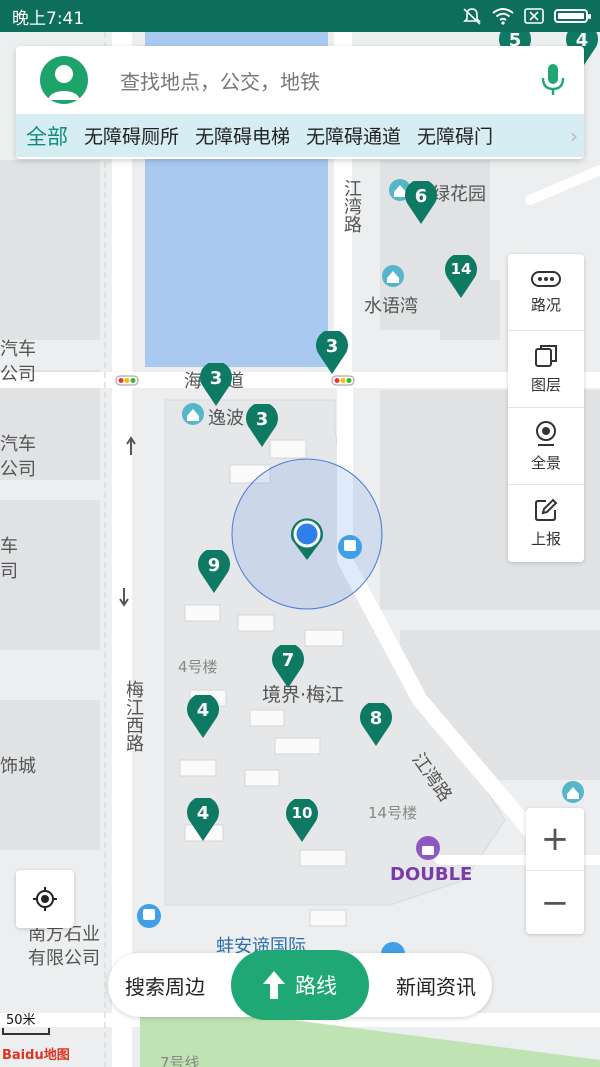  I want to click on facility-marker: 14, so click(461, 276).